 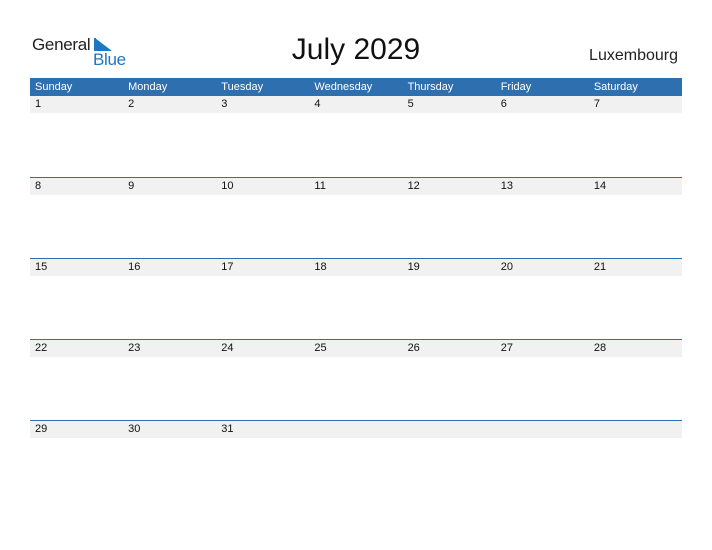 I want to click on date-row: 29 30 31, so click(x=356, y=429).